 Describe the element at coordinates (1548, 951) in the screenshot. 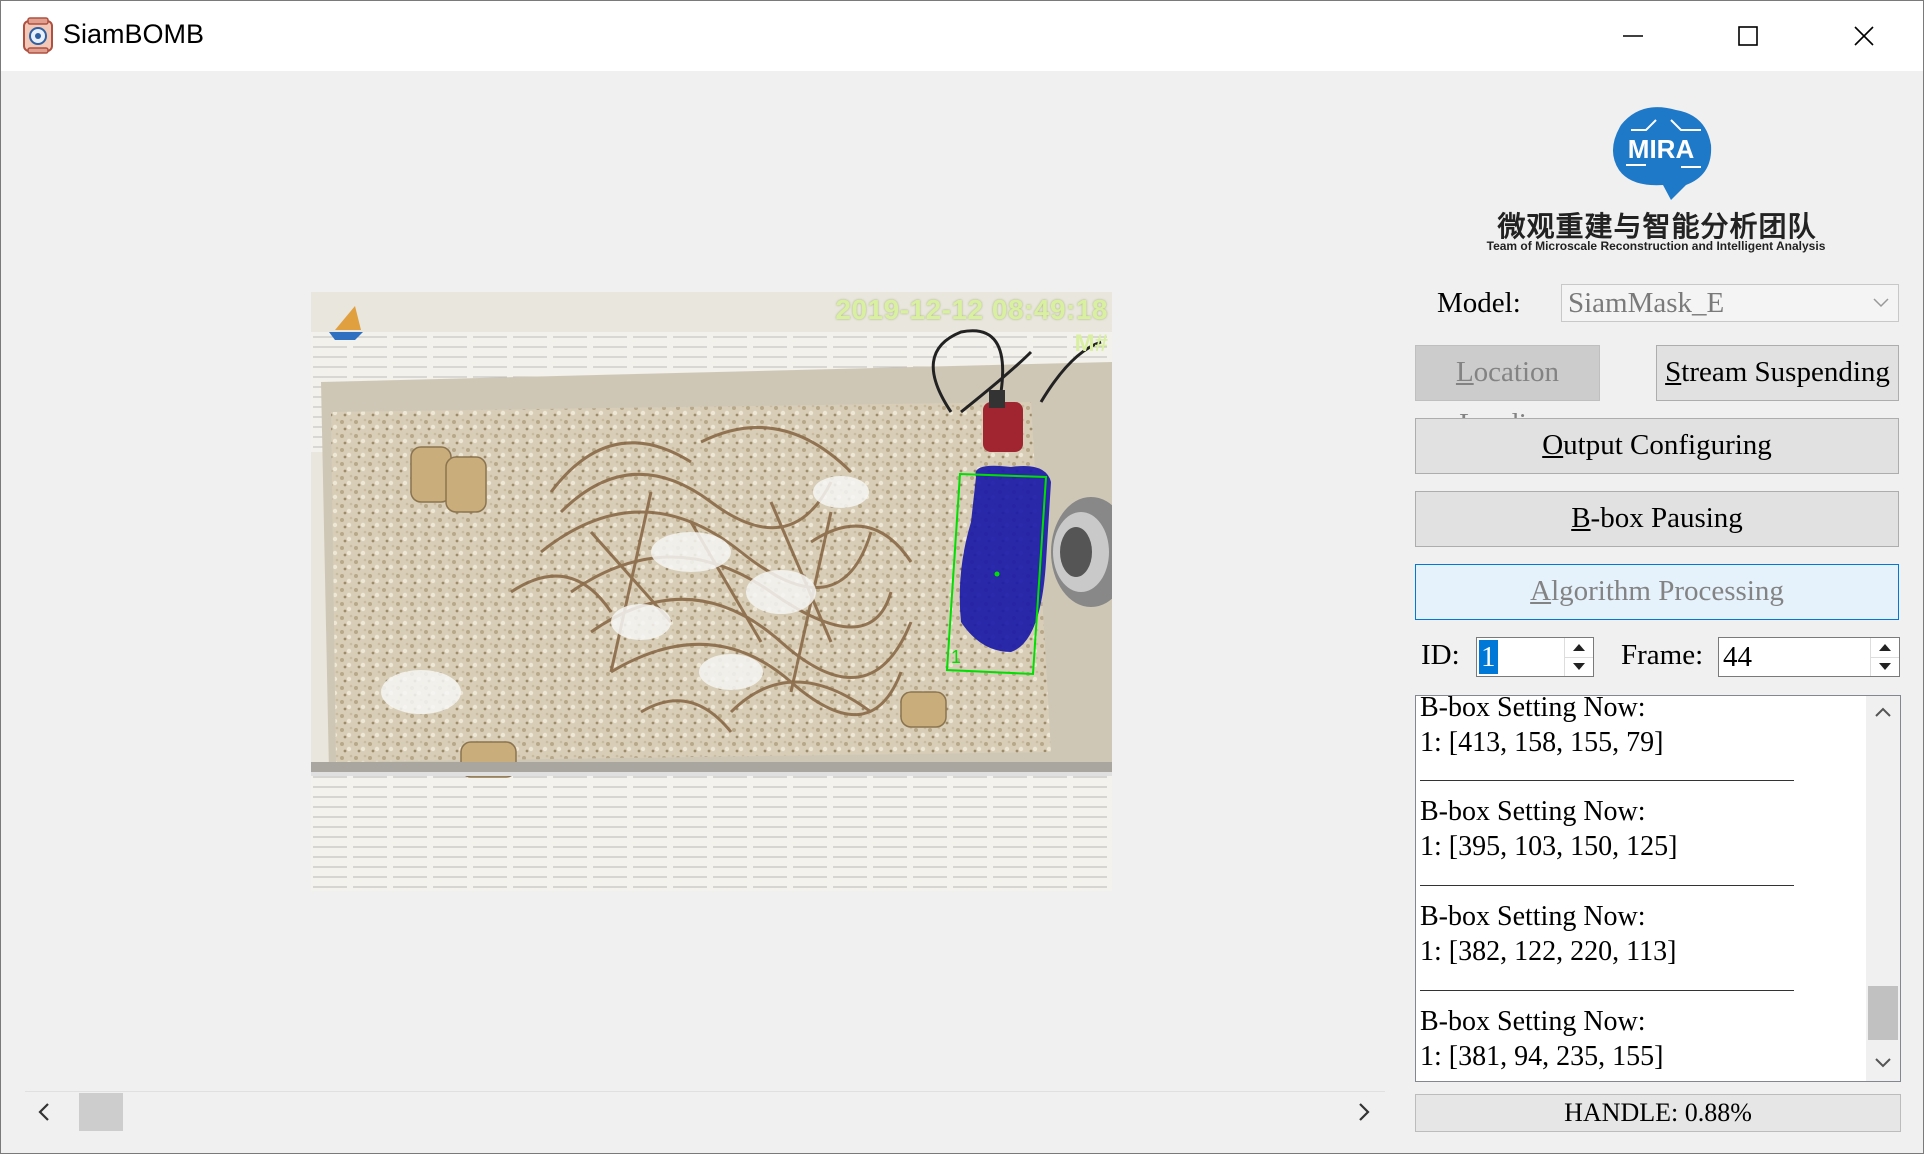

I see `log-entry-value: 1: [382, 122, 220, 113]` at that location.